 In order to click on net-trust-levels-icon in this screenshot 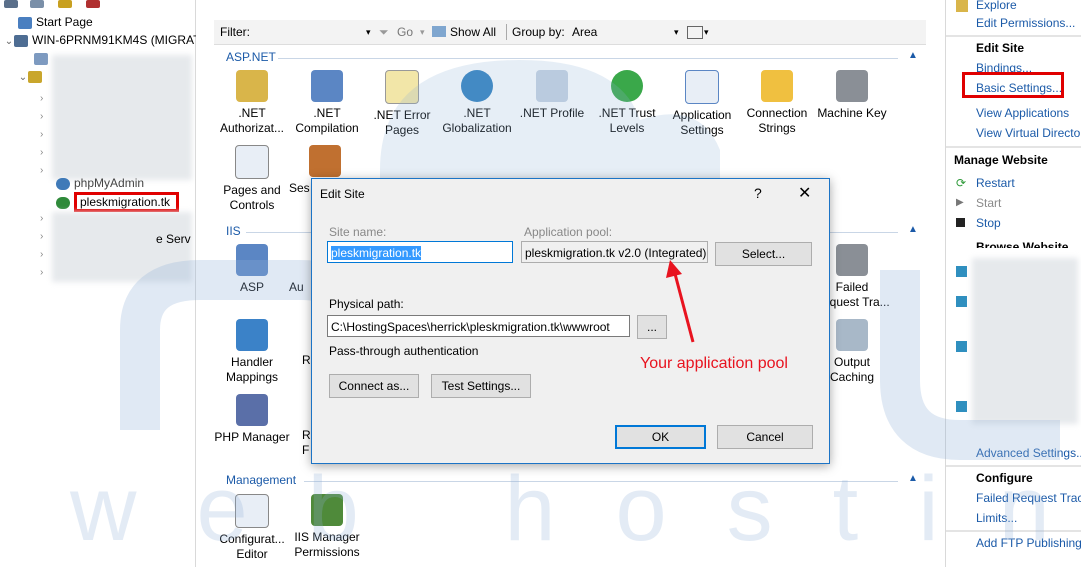, I will do `click(627, 86)`.